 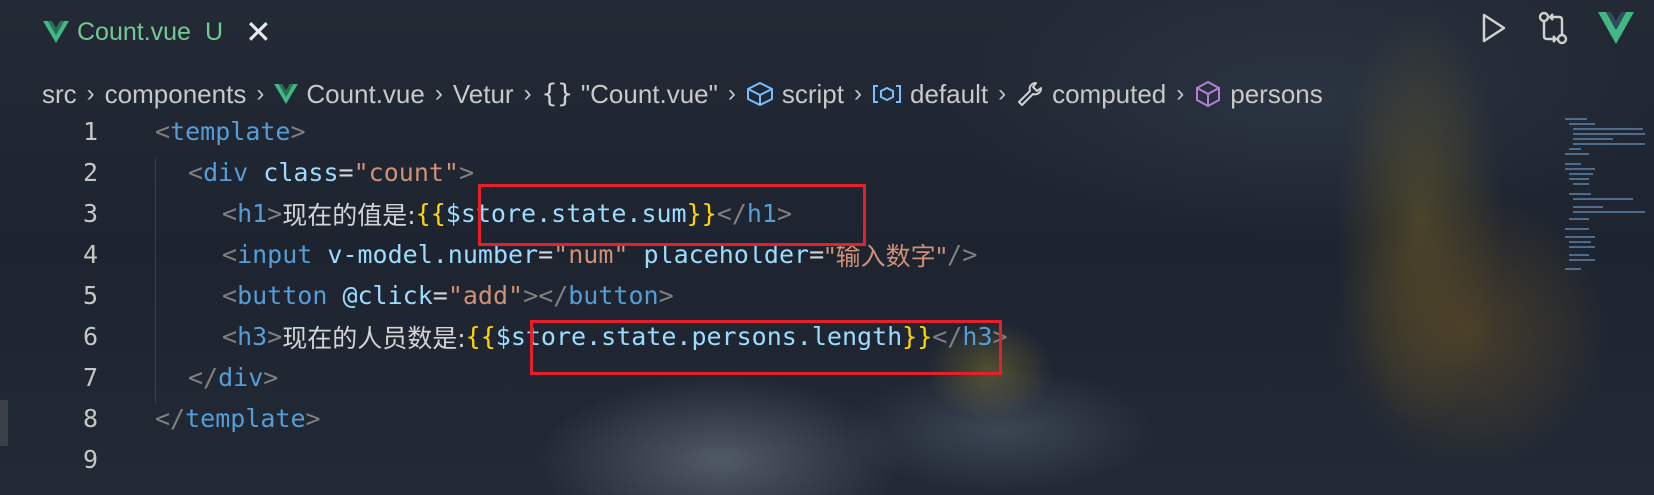 I want to click on variable-icon, so click(x=887, y=94).